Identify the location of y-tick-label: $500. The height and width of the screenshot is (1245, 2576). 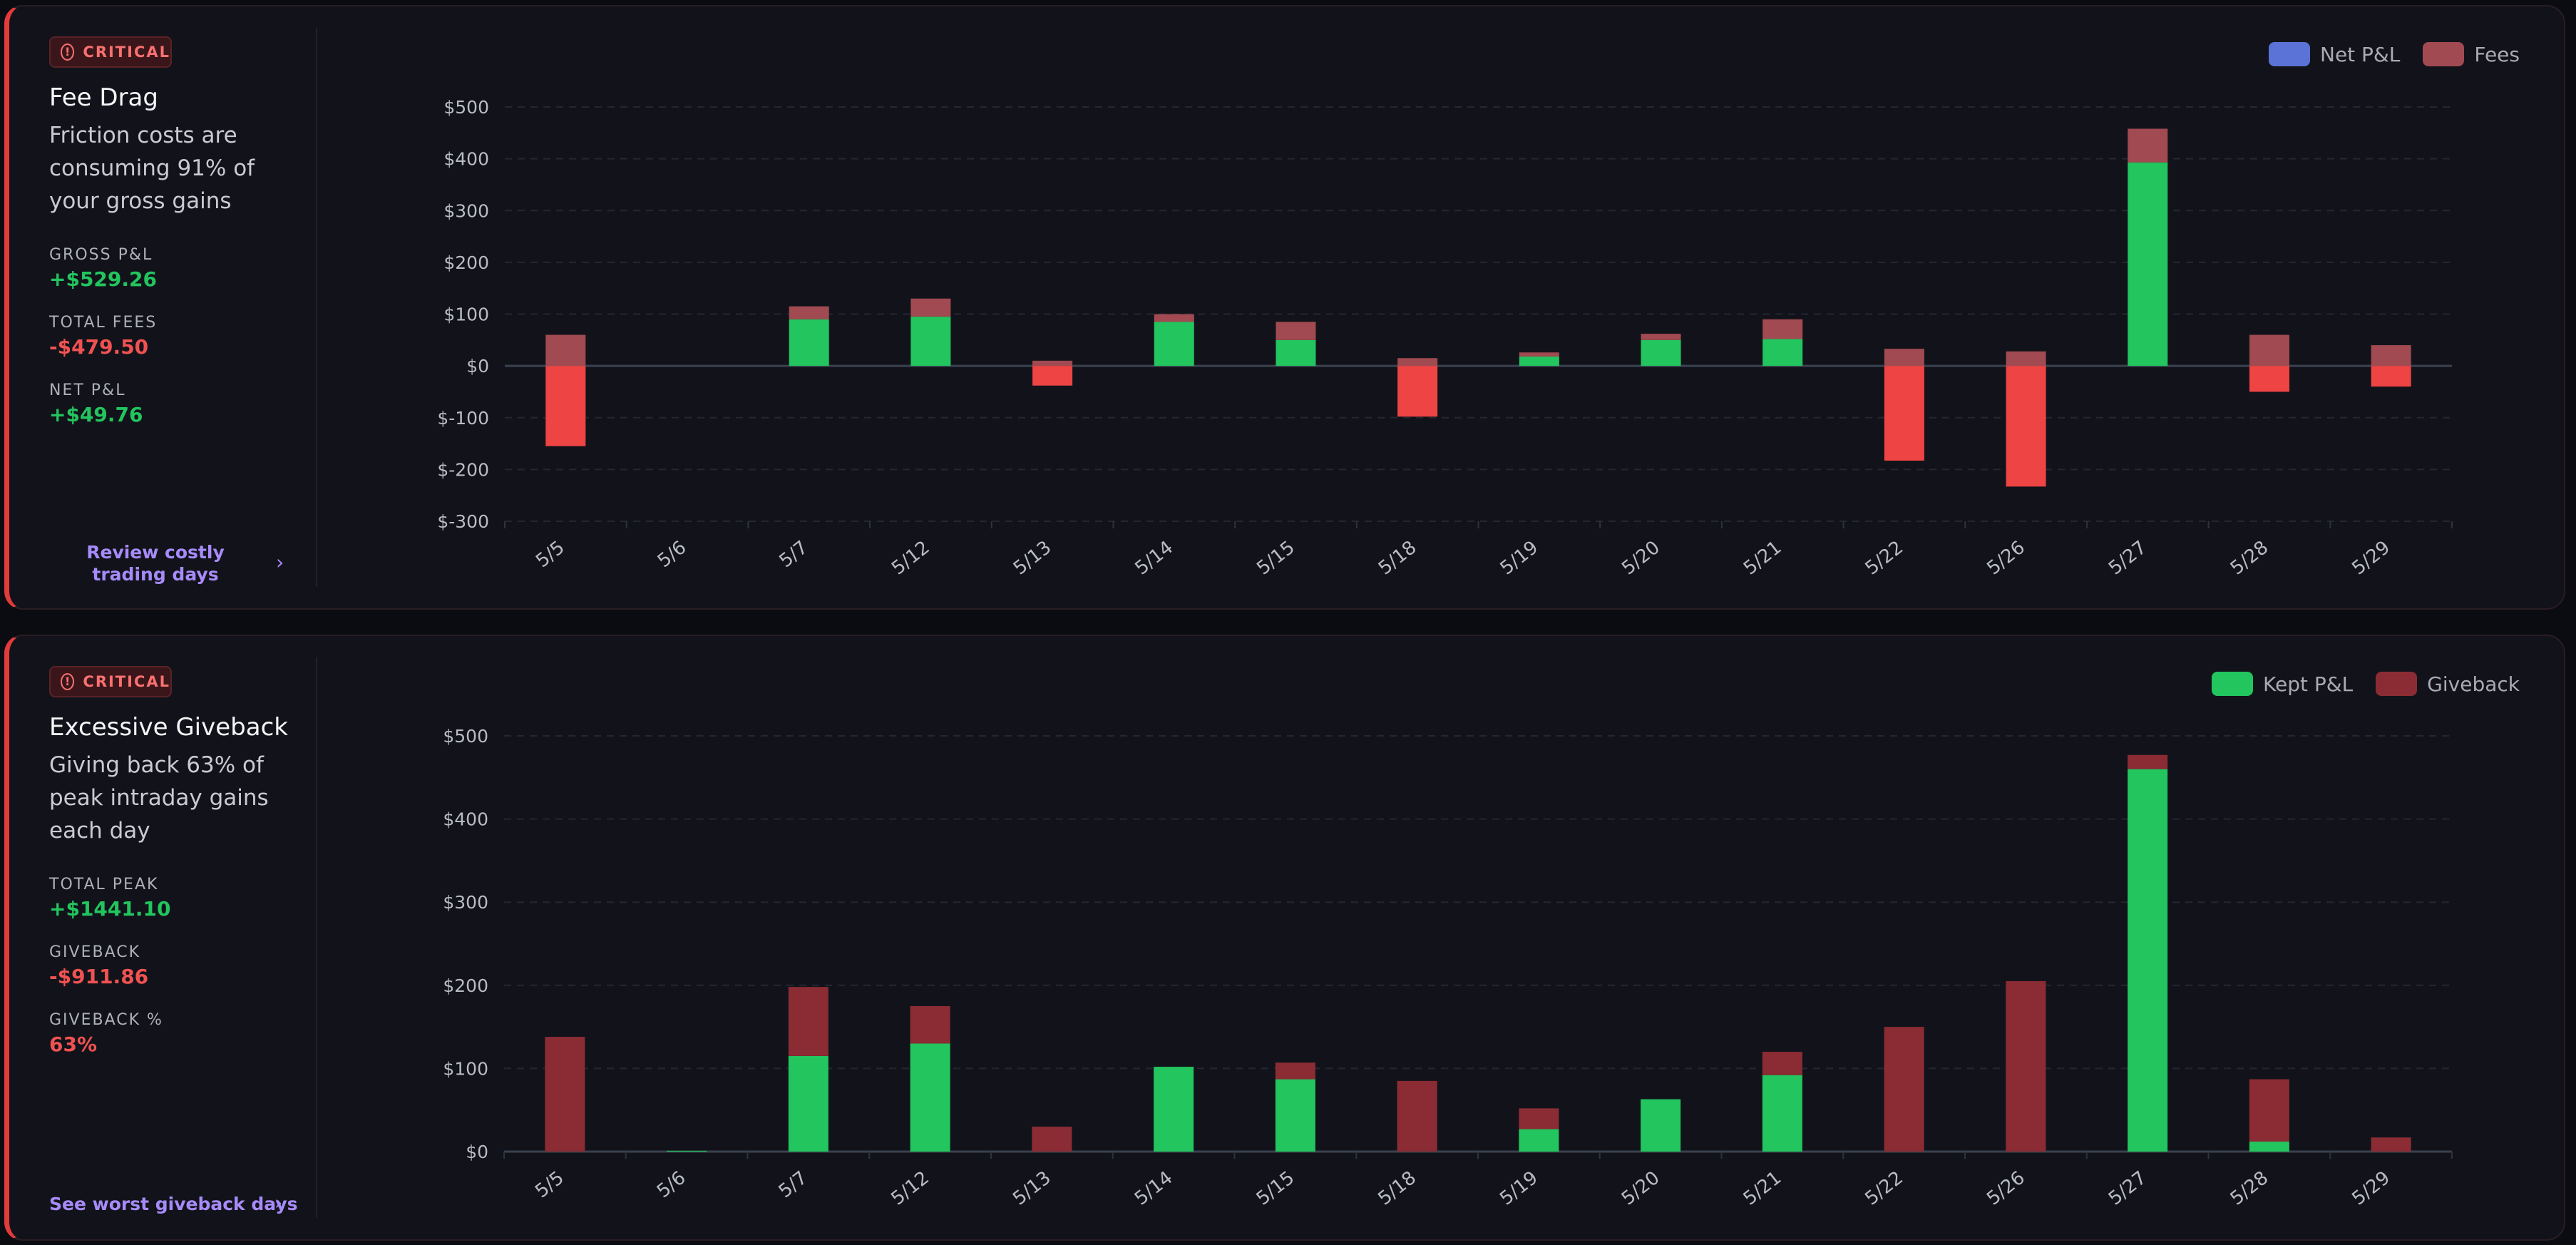
(465, 736).